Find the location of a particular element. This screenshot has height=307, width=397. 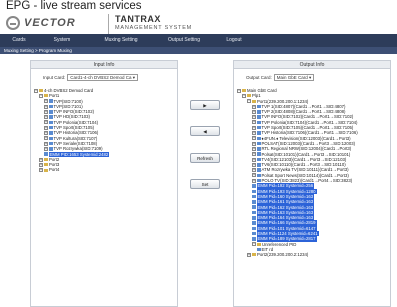

brand: TANTRAX MANAGEMENT SYSTEM is located at coordinates (150, 24).